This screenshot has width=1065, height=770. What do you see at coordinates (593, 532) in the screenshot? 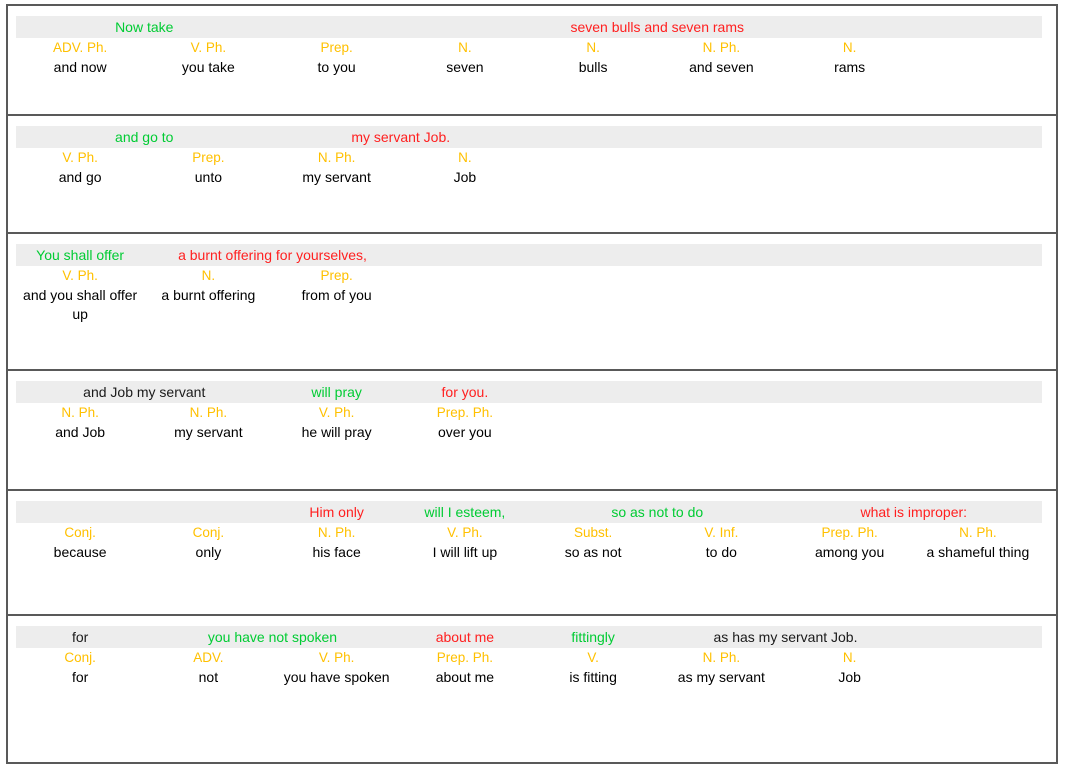
I see `part-of-speech-label: Subst.` at bounding box center [593, 532].